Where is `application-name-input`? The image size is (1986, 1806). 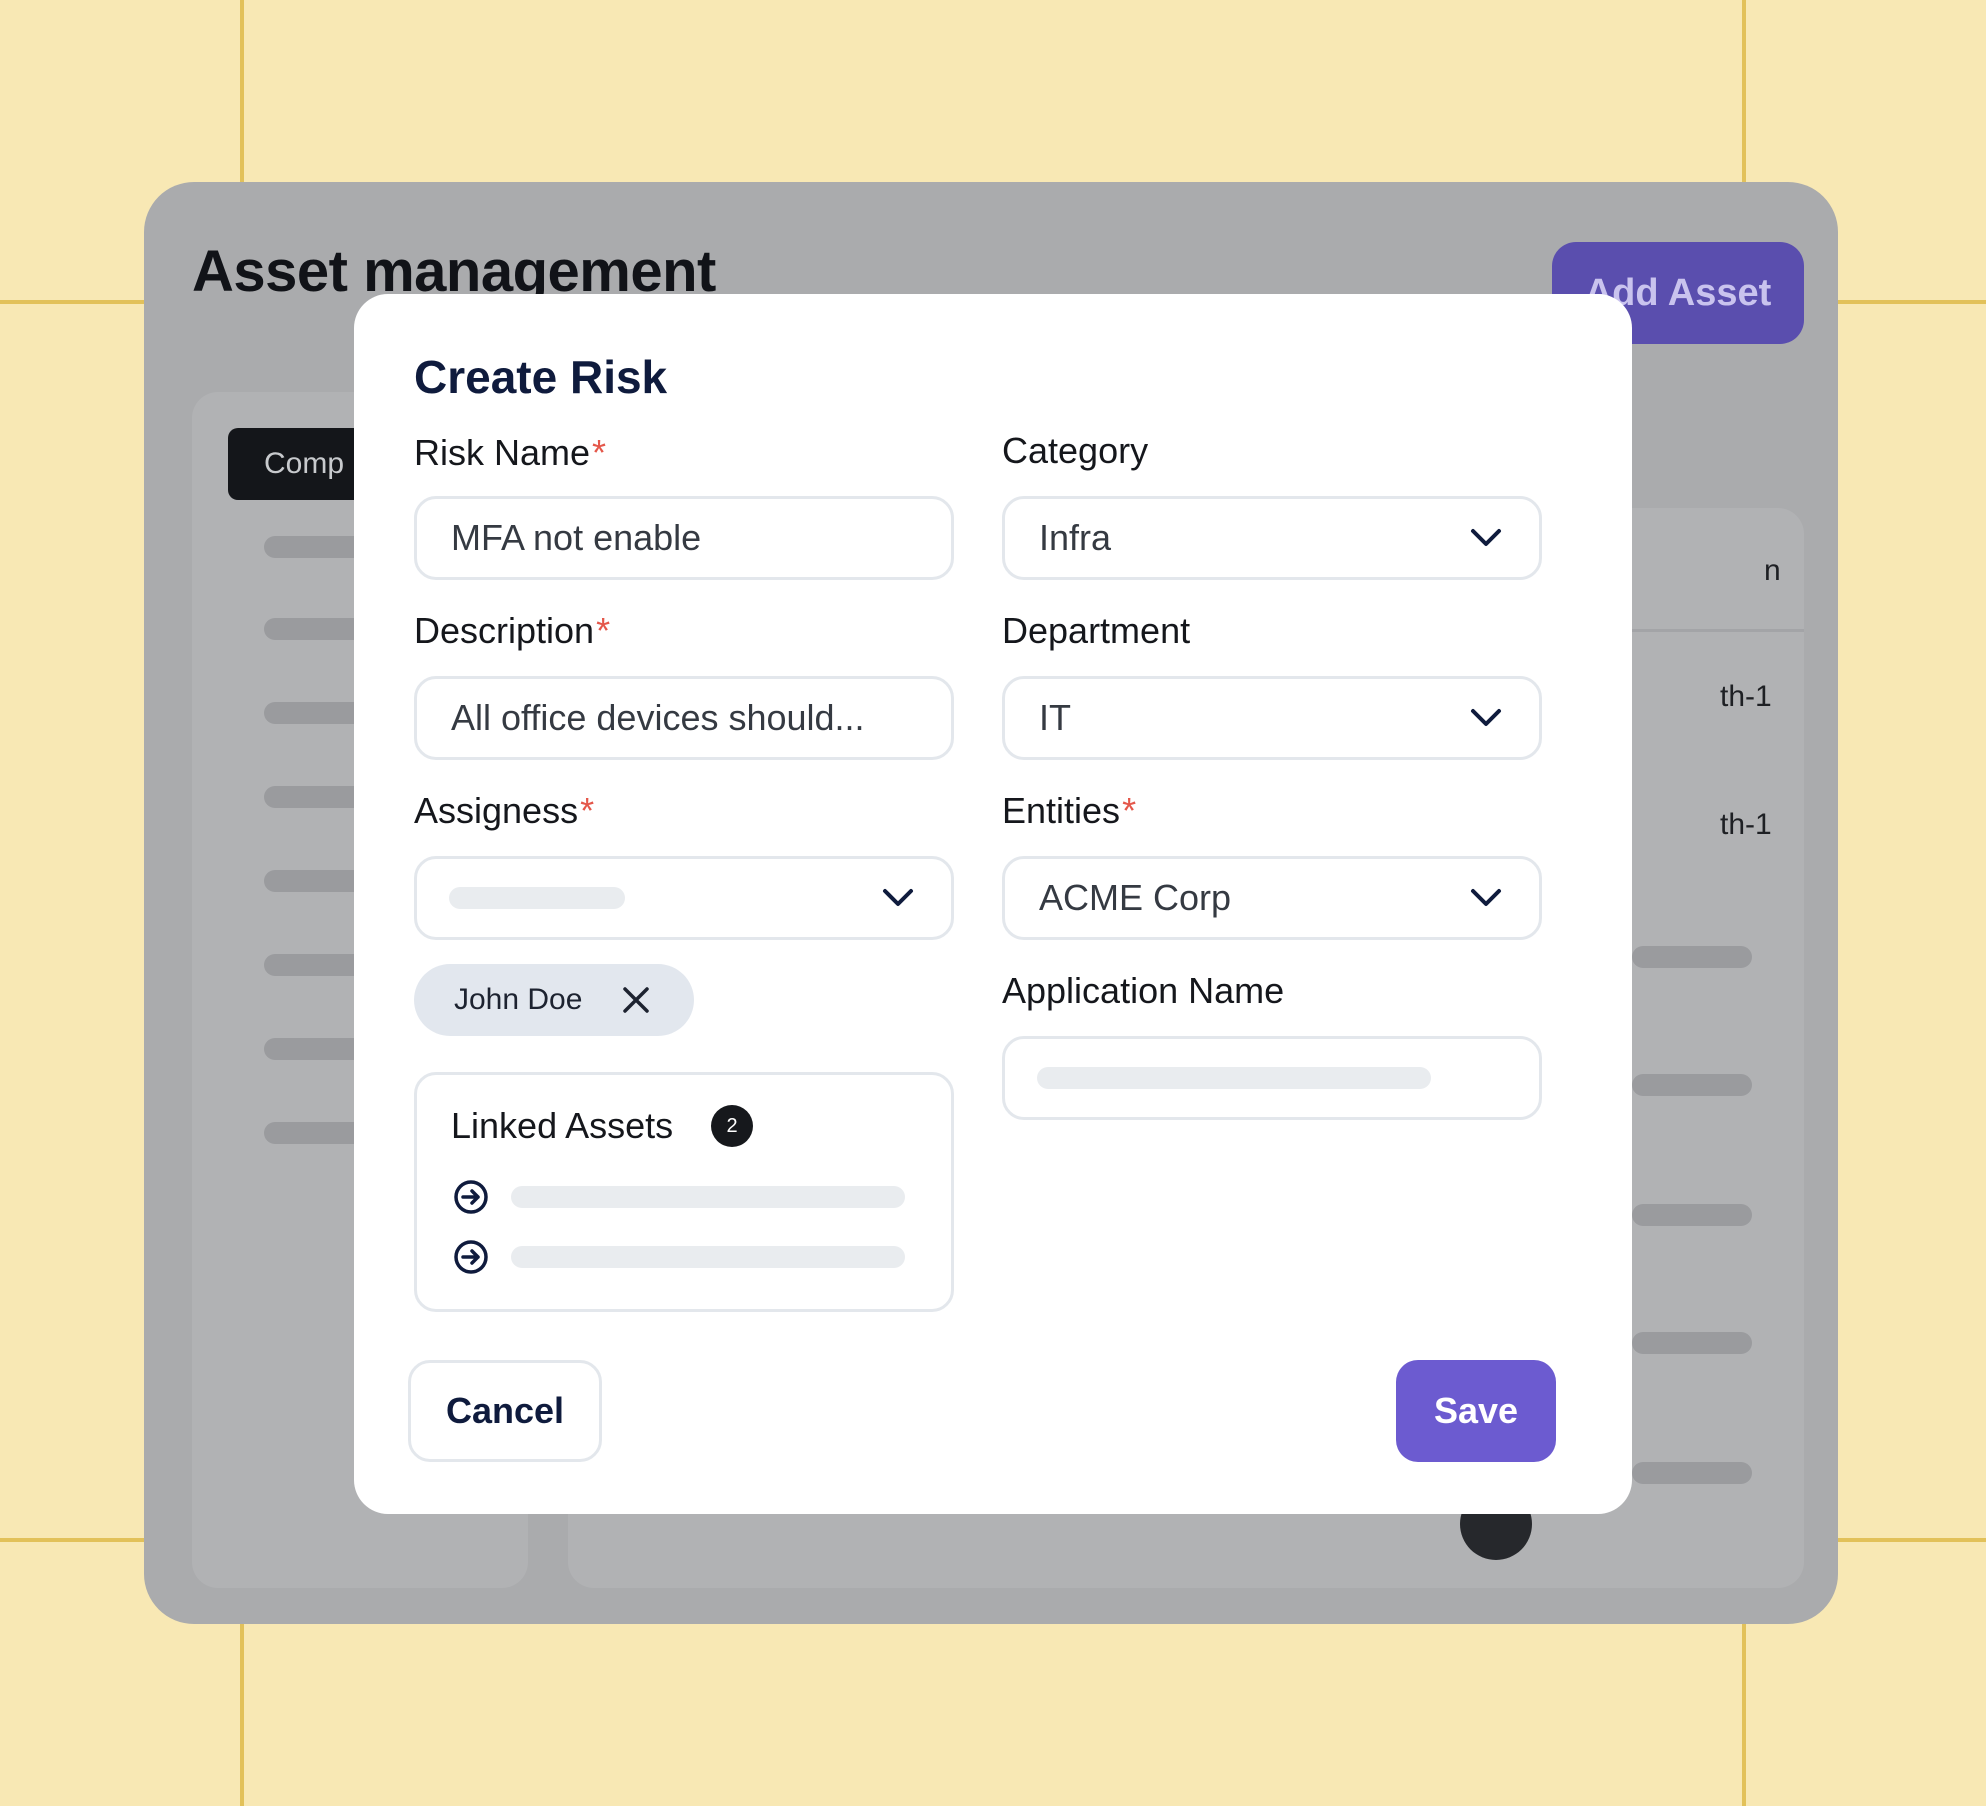
application-name-input is located at coordinates (1272, 1078).